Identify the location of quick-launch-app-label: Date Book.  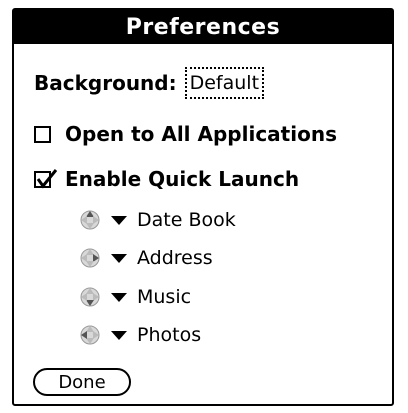
(186, 220).